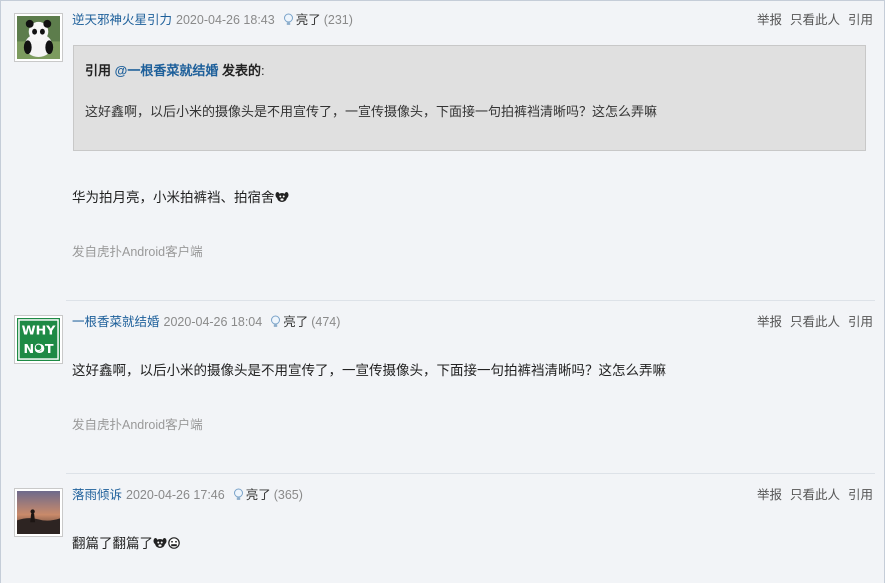 The image size is (885, 583). I want to click on quote-colon: :, so click(262, 70).